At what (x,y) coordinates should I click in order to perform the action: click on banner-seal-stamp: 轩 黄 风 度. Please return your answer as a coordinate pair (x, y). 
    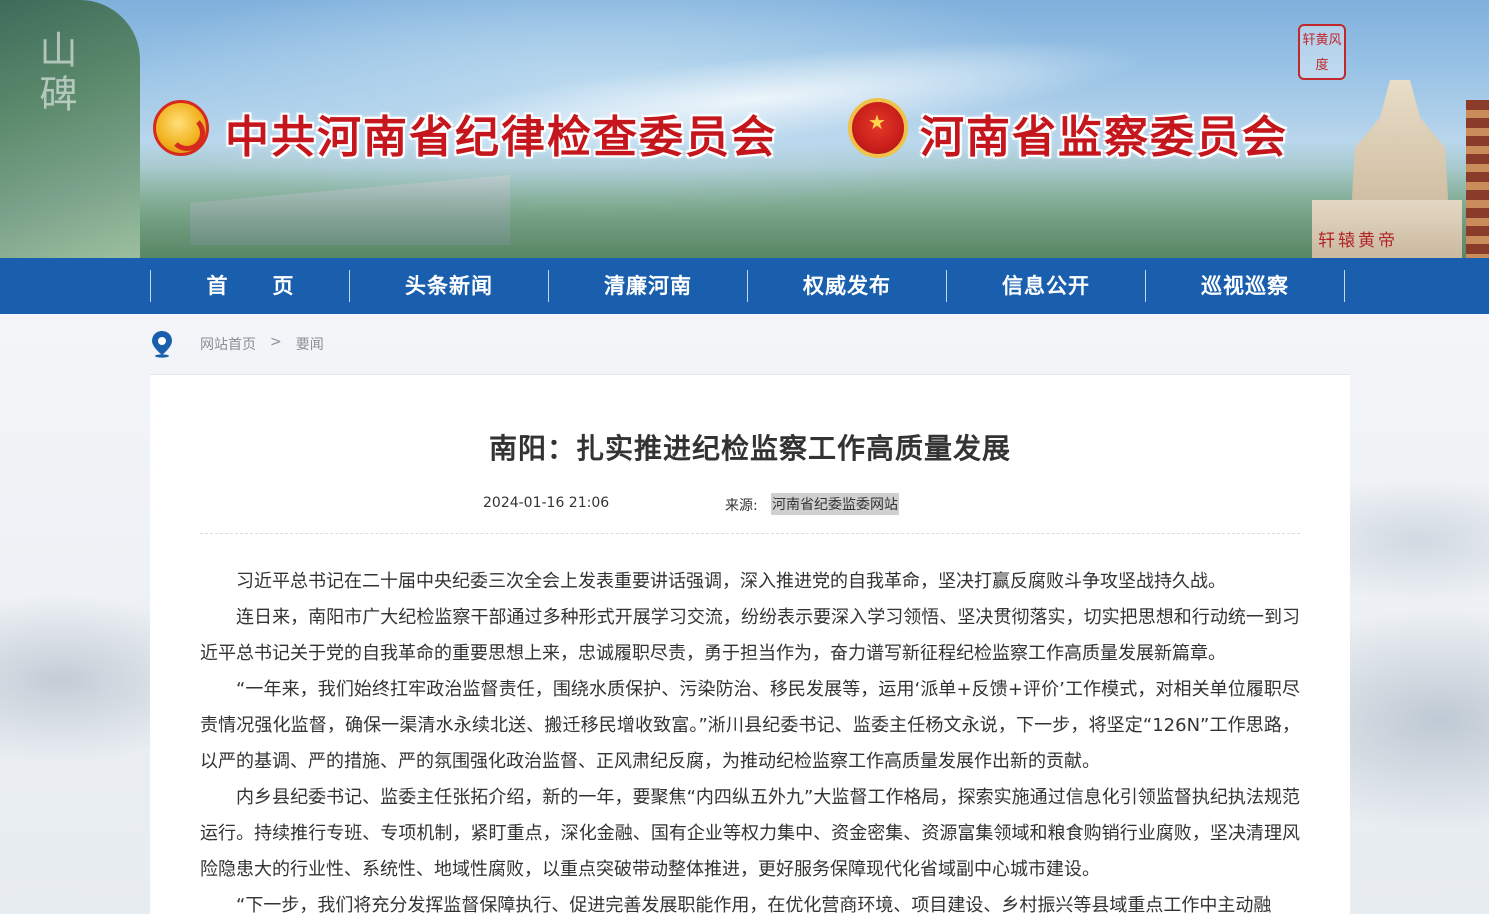
    Looking at the image, I should click on (1322, 52).